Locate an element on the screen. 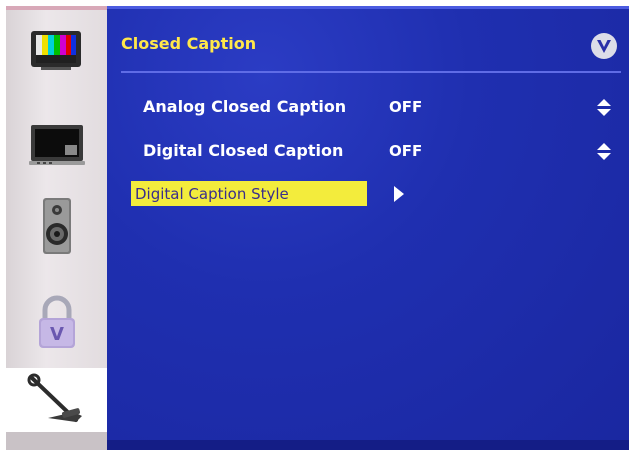 The width and height of the screenshot is (635, 458). sidebar-item-parental: V is located at coordinates (56, 322).